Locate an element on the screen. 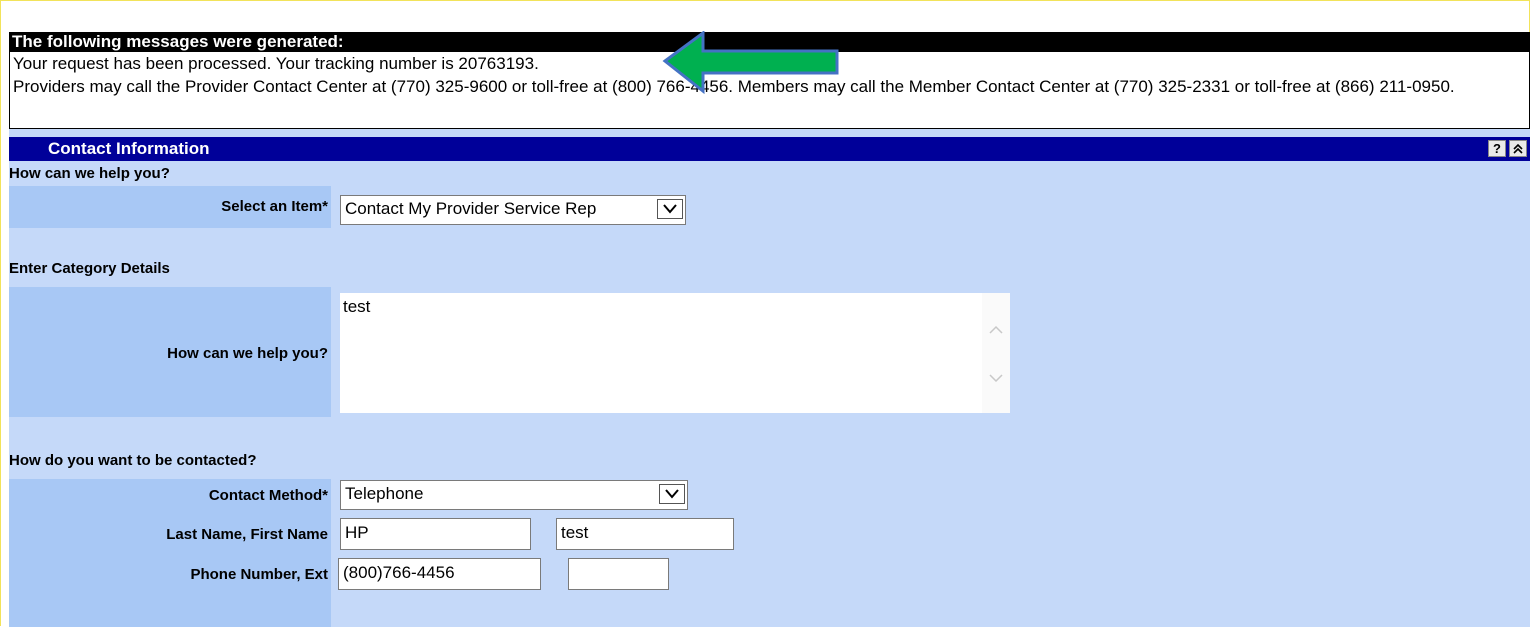  contact-subhead: How do you want to be contacted? is located at coordinates (133, 460).